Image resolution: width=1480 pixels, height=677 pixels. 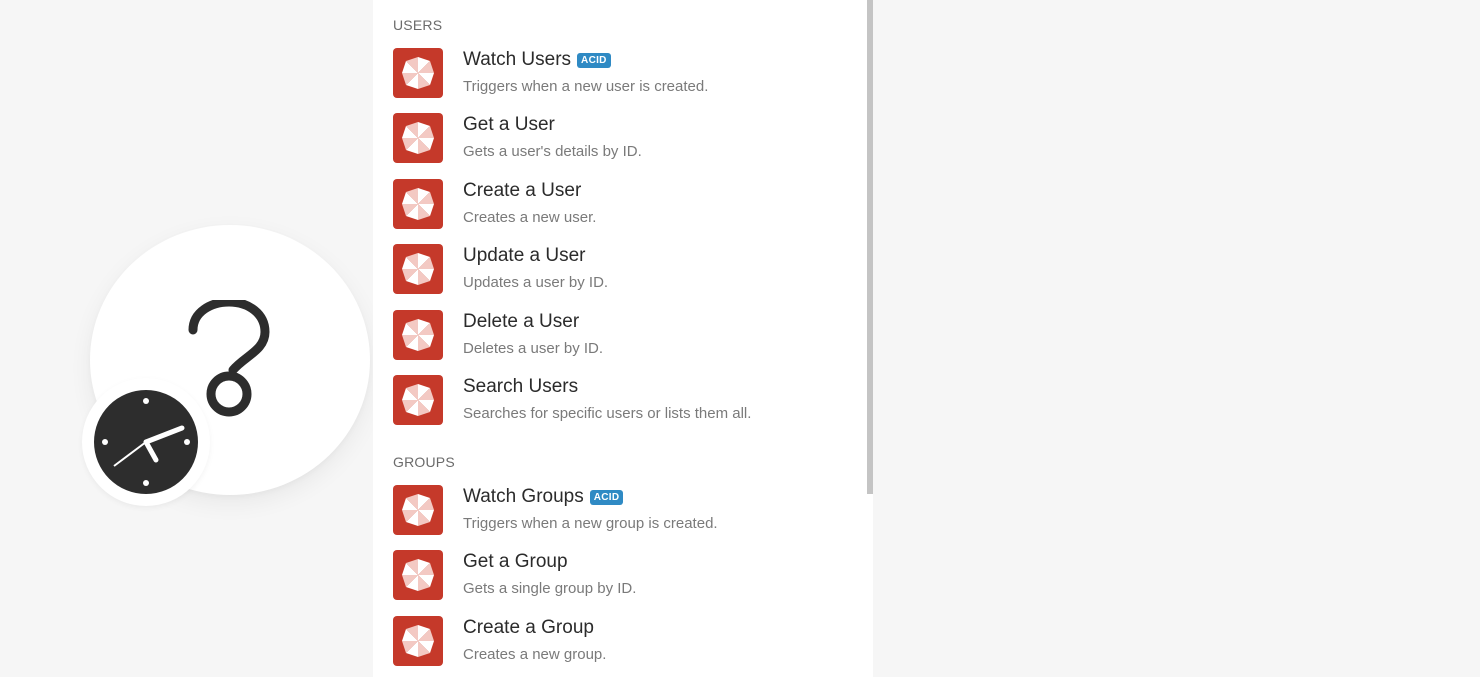 I want to click on scrollbar-track, so click(x=870, y=338).